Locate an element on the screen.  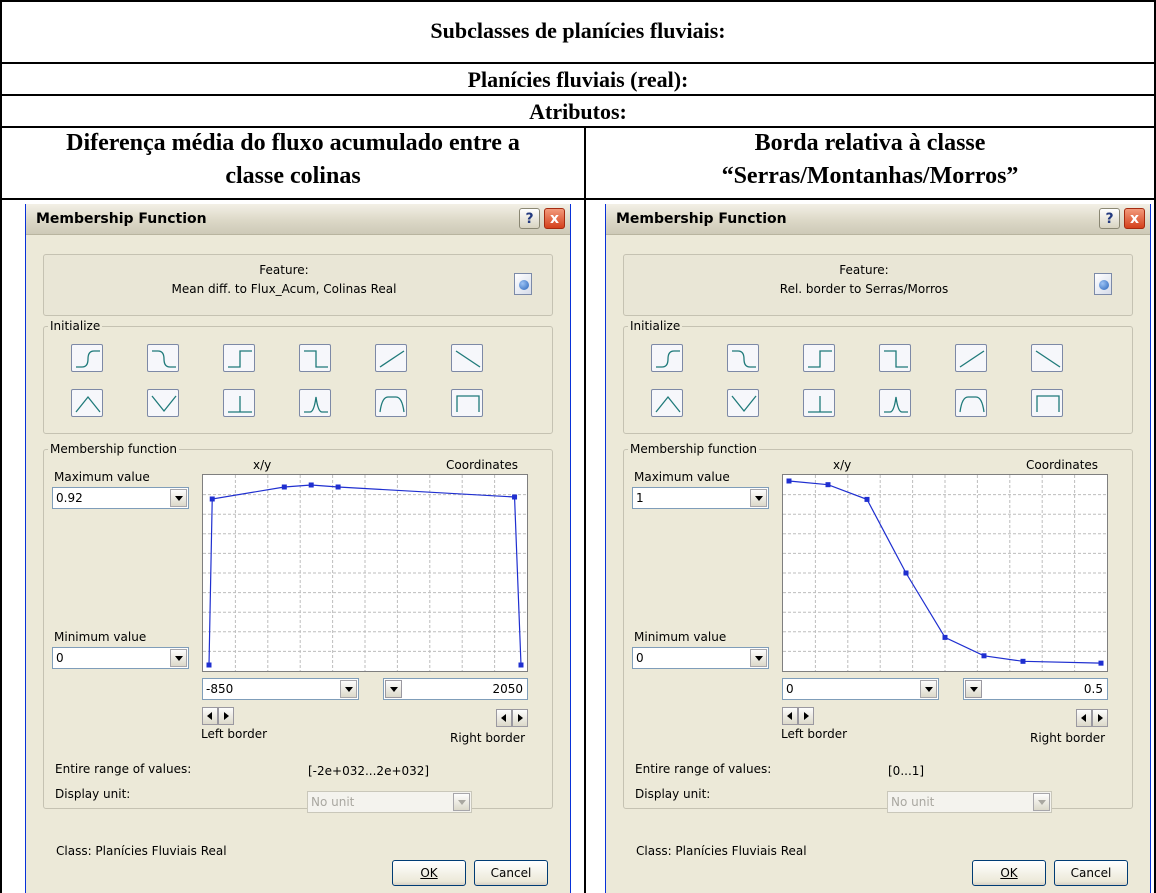
class-label: Class: Planícies Fluviais Real is located at coordinates (141, 851).